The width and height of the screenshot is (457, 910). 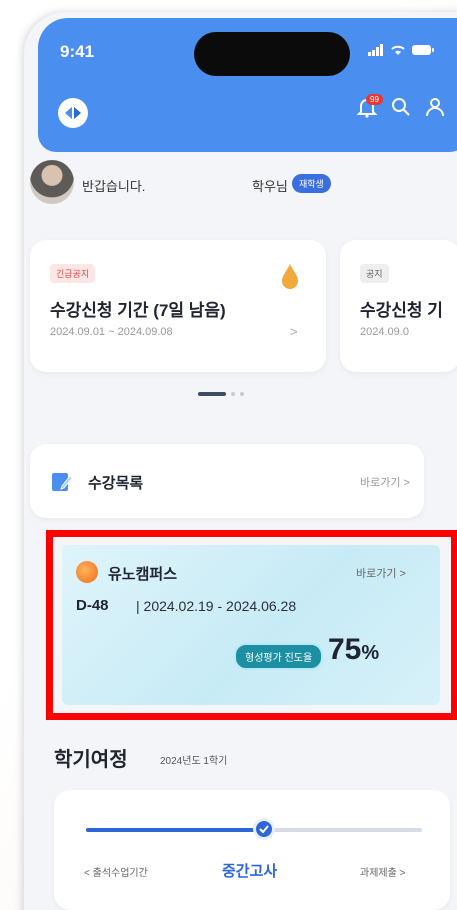 What do you see at coordinates (401, 310) in the screenshot?
I see `notice-title: 수강신청 기` at bounding box center [401, 310].